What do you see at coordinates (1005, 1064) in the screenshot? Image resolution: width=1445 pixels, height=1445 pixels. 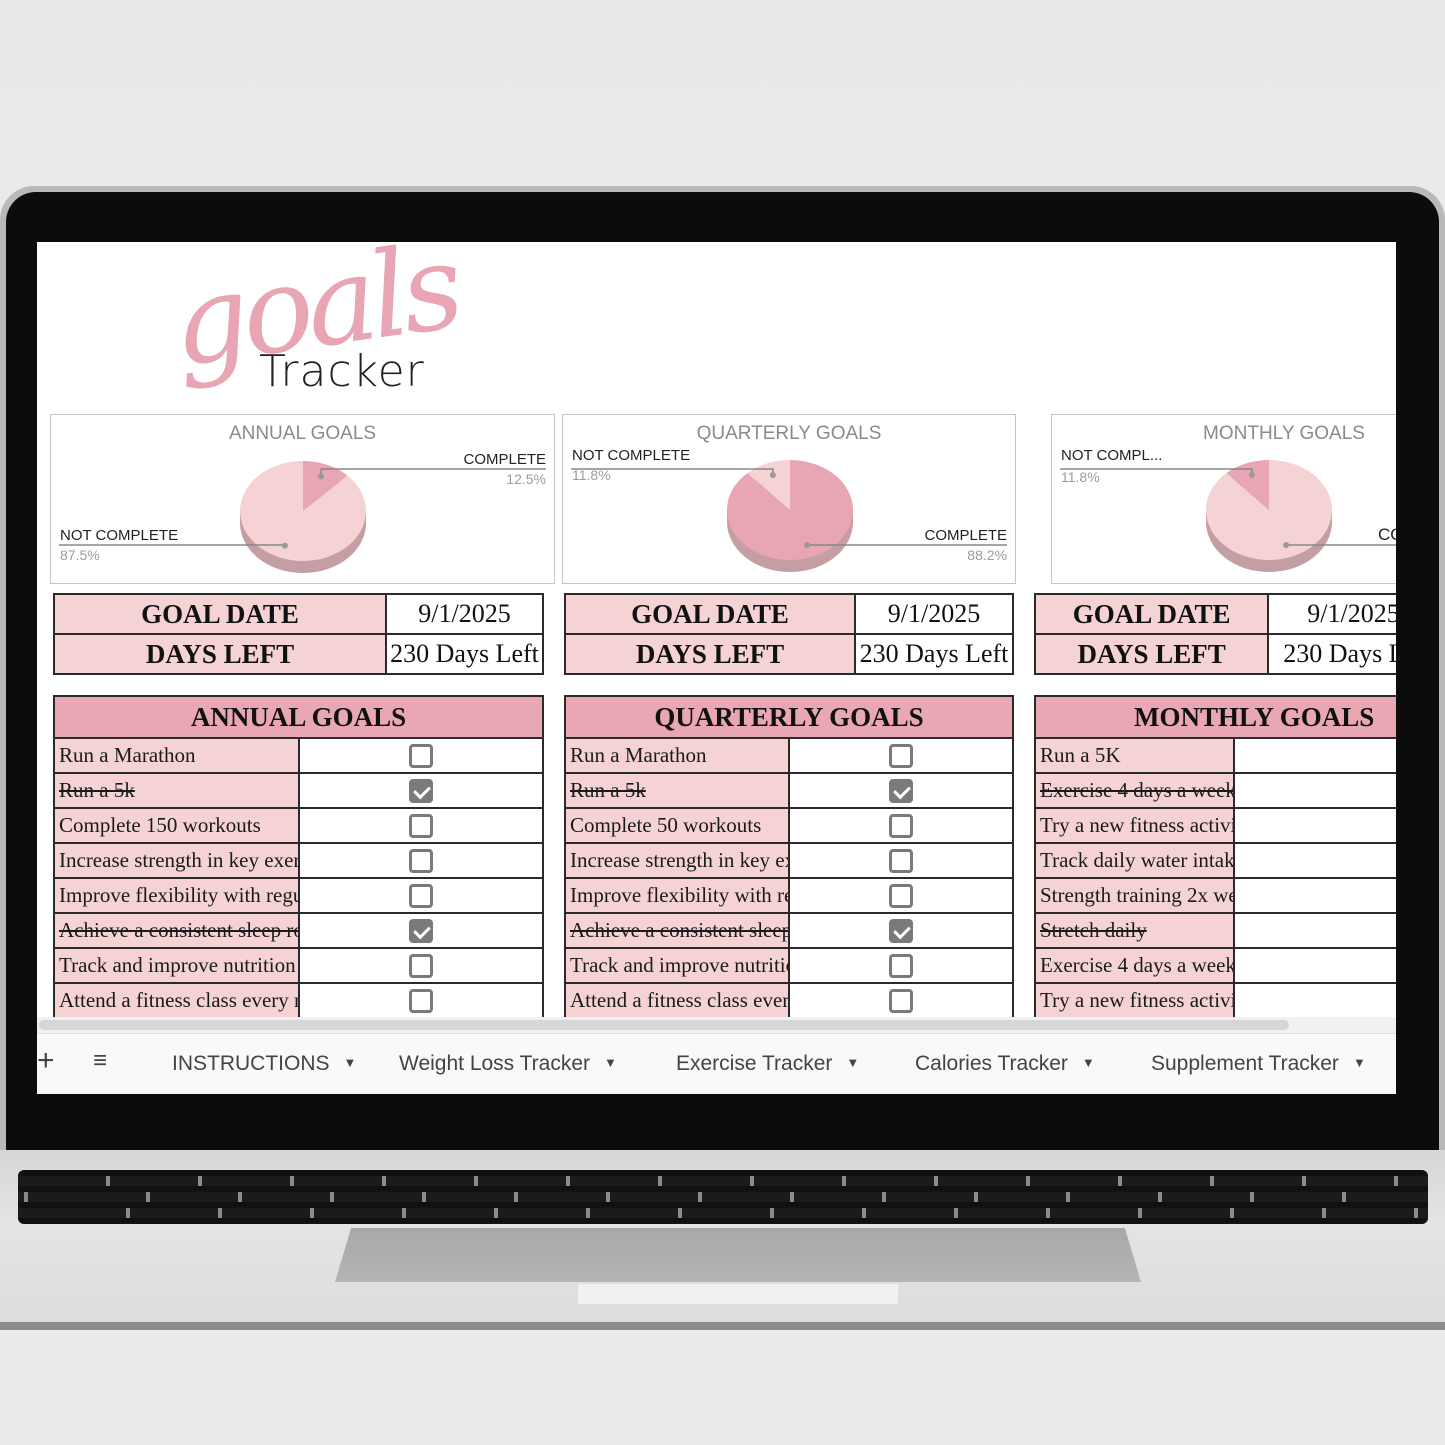 I see `sheet-tab-calories-tracker: Calories Tracker ▼` at bounding box center [1005, 1064].